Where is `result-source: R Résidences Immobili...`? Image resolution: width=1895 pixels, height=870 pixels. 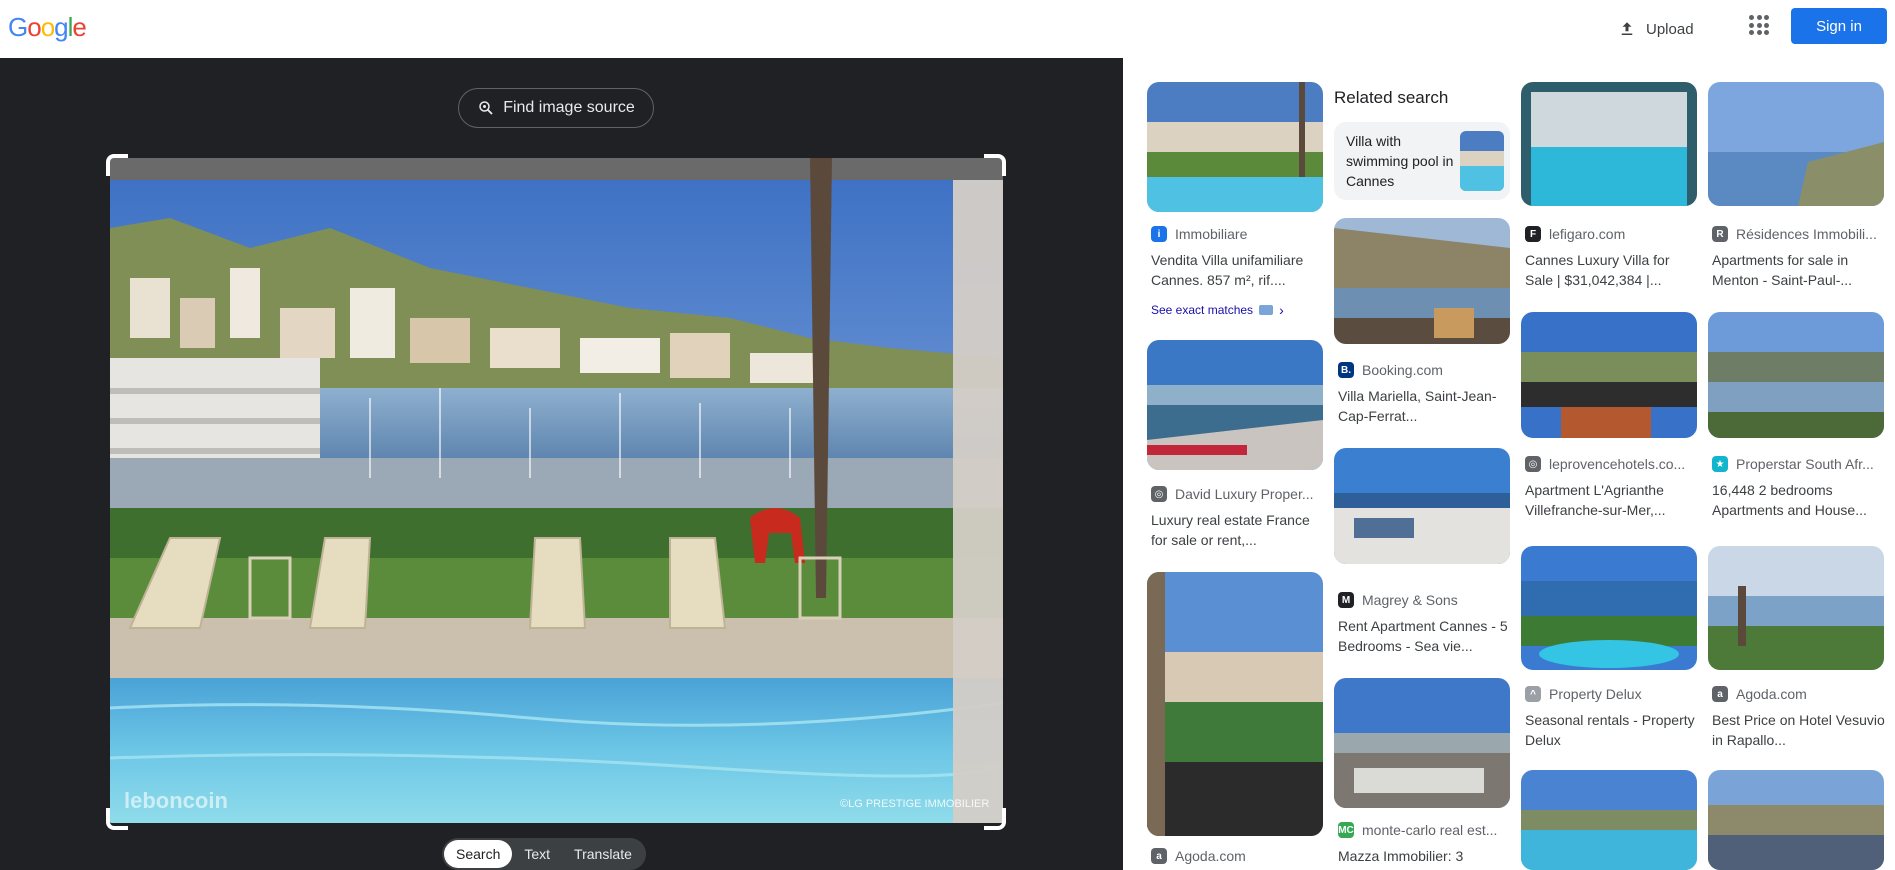 result-source: R Résidences Immobili... is located at coordinates (1800, 234).